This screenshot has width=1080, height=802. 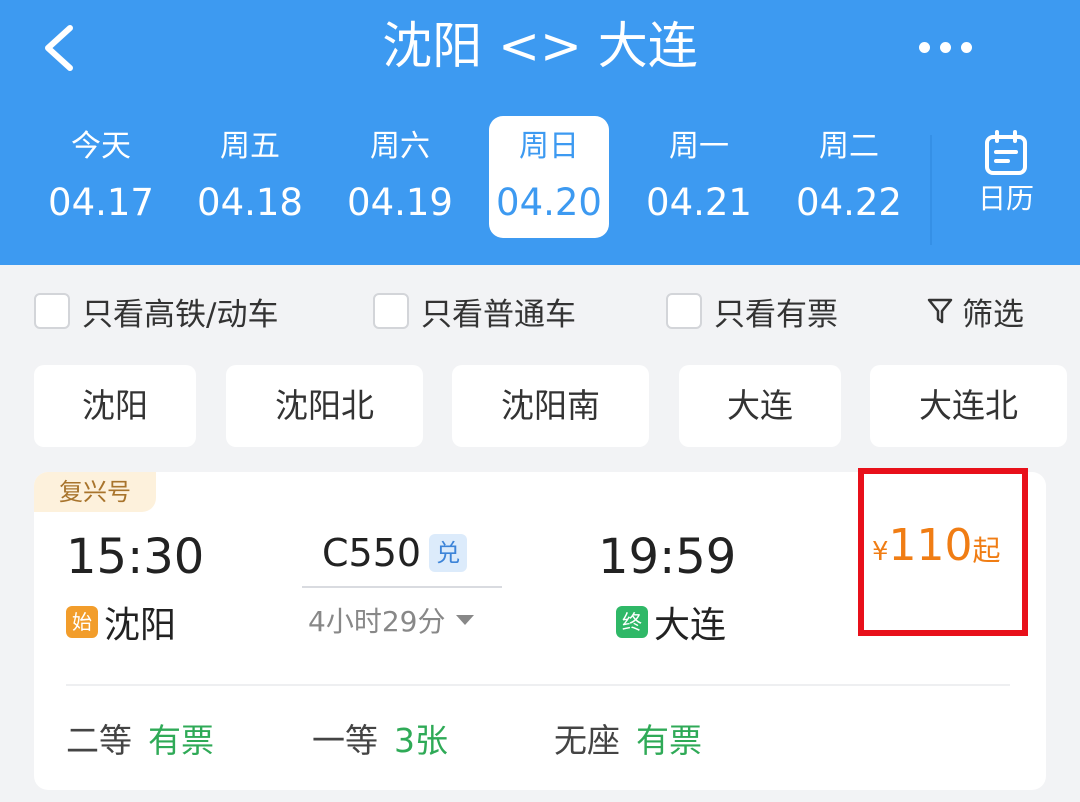 What do you see at coordinates (690, 625) in the screenshot?
I see `arrive-station-name: 大连` at bounding box center [690, 625].